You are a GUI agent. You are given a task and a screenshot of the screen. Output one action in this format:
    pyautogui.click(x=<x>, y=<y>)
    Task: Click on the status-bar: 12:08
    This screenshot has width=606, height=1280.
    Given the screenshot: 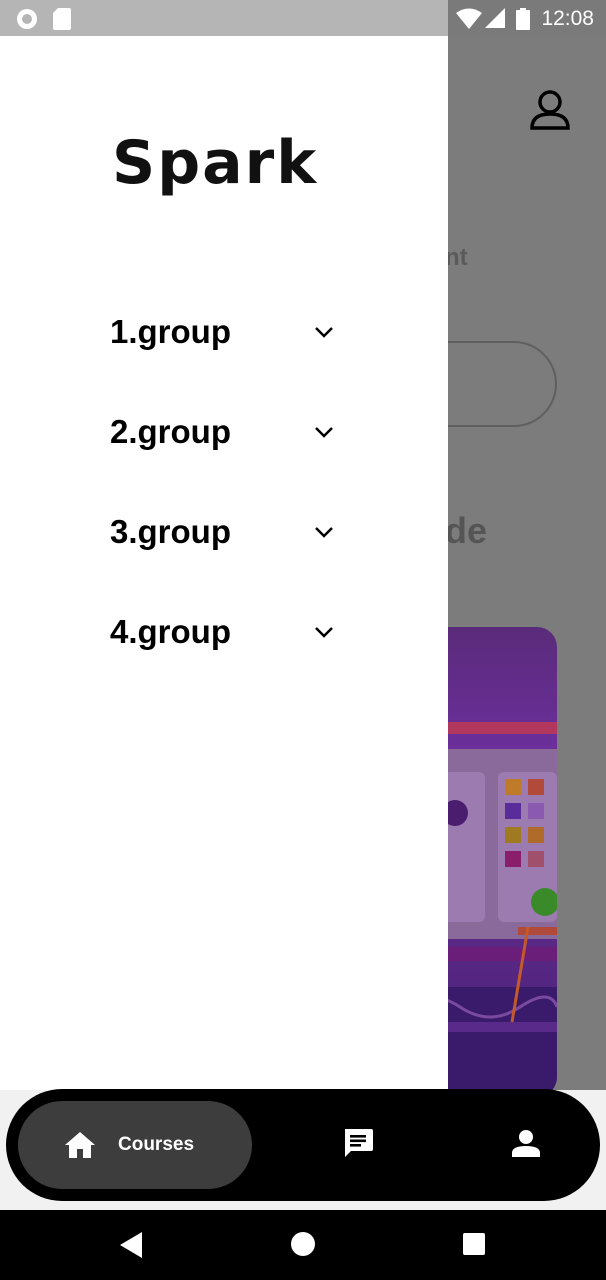 What is the action you would take?
    pyautogui.click(x=303, y=18)
    